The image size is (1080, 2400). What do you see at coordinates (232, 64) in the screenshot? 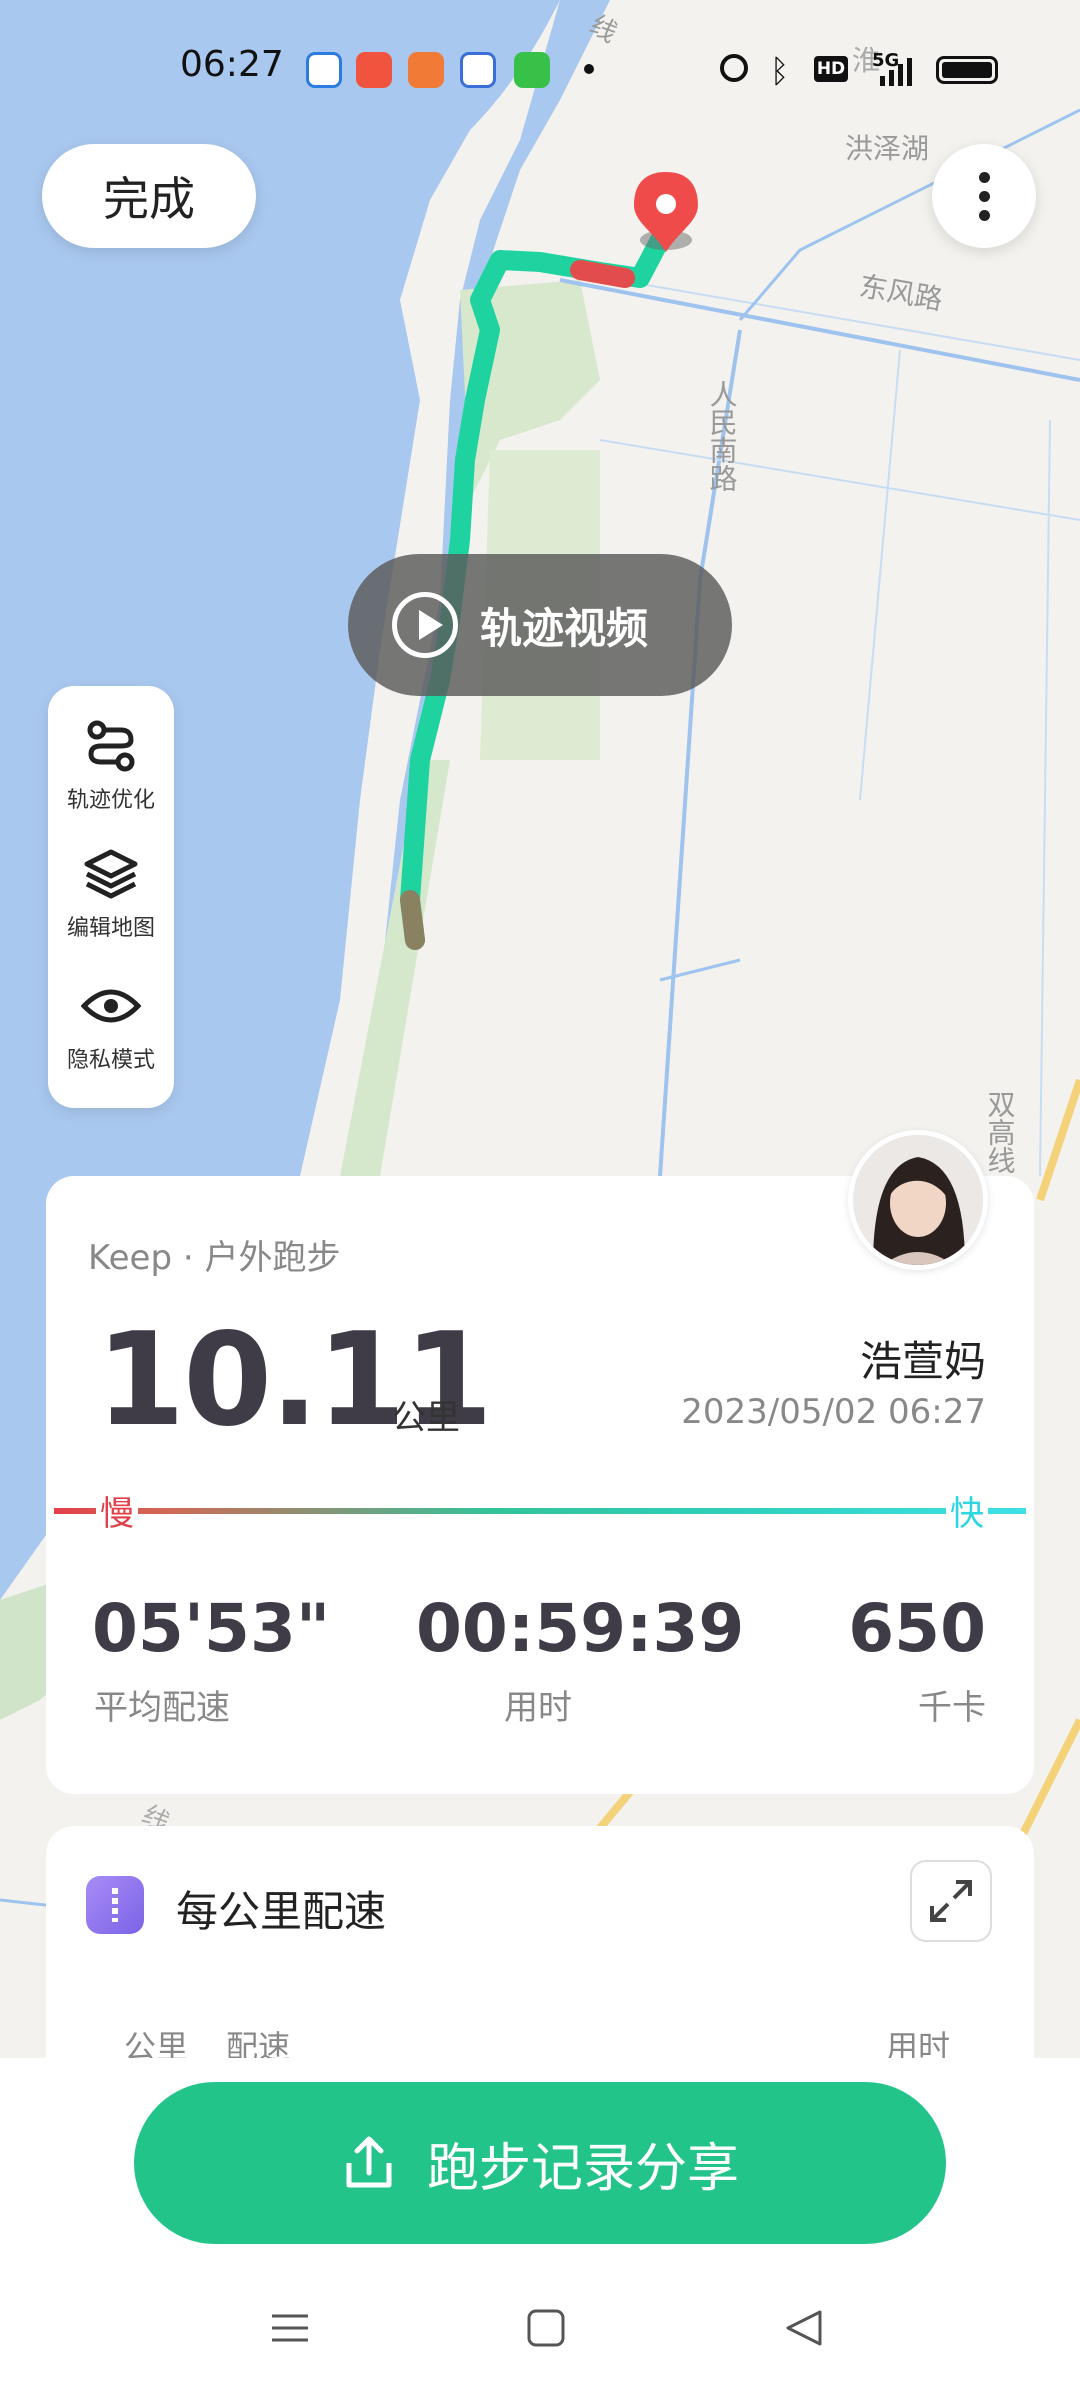
I see `status-time: 06:27` at bounding box center [232, 64].